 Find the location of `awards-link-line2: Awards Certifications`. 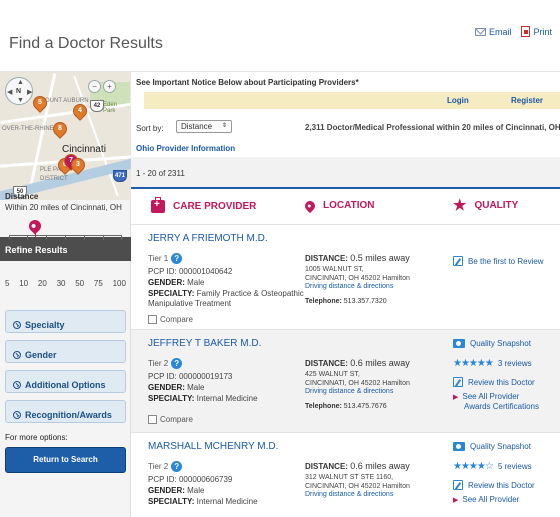

awards-link-line2: Awards Certifications is located at coordinates (501, 406).